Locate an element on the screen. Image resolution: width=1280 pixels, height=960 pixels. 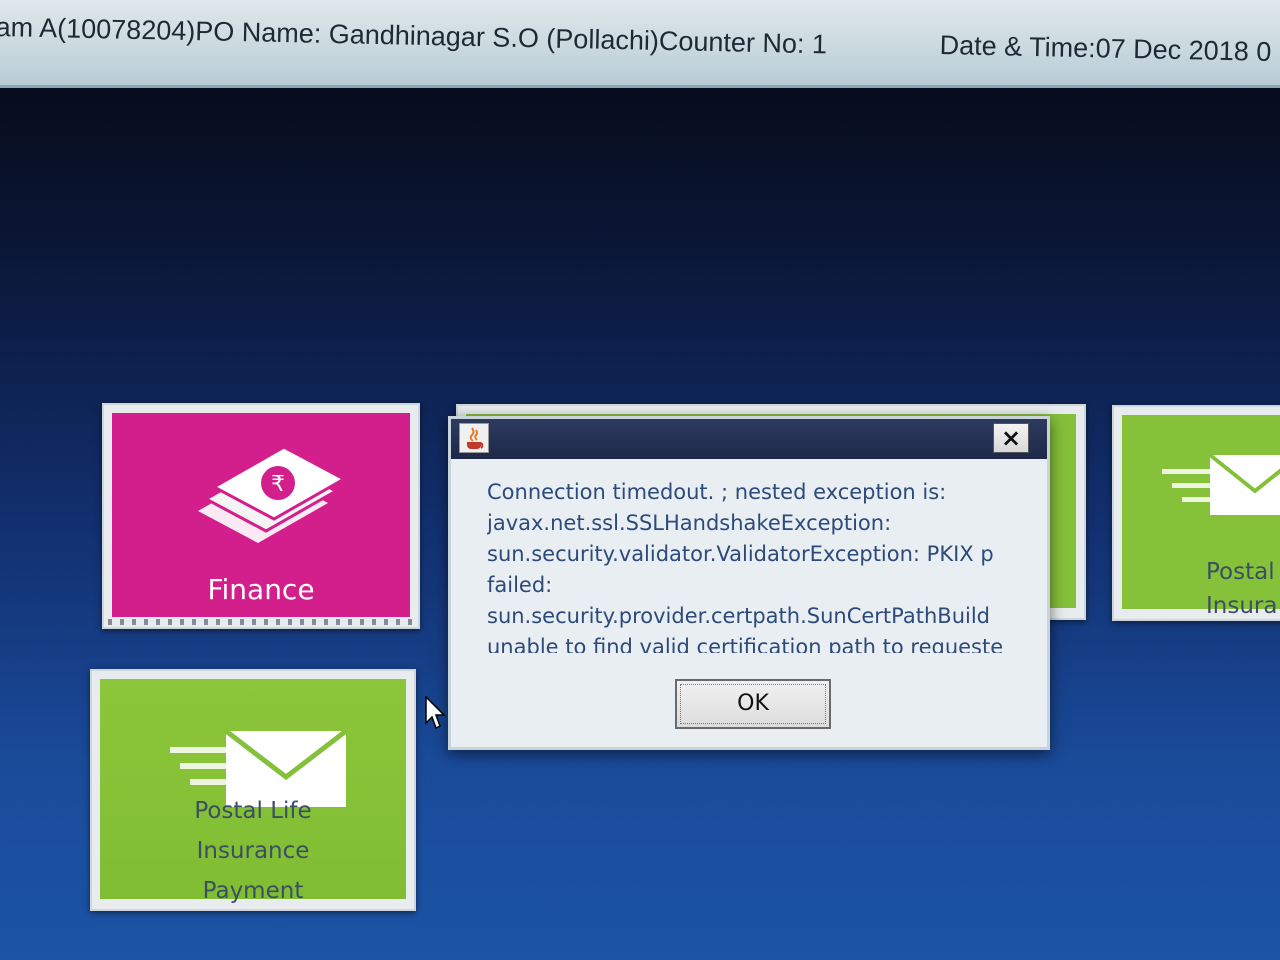
finance-tile-face: ₹ Finance is located at coordinates (261, 515).